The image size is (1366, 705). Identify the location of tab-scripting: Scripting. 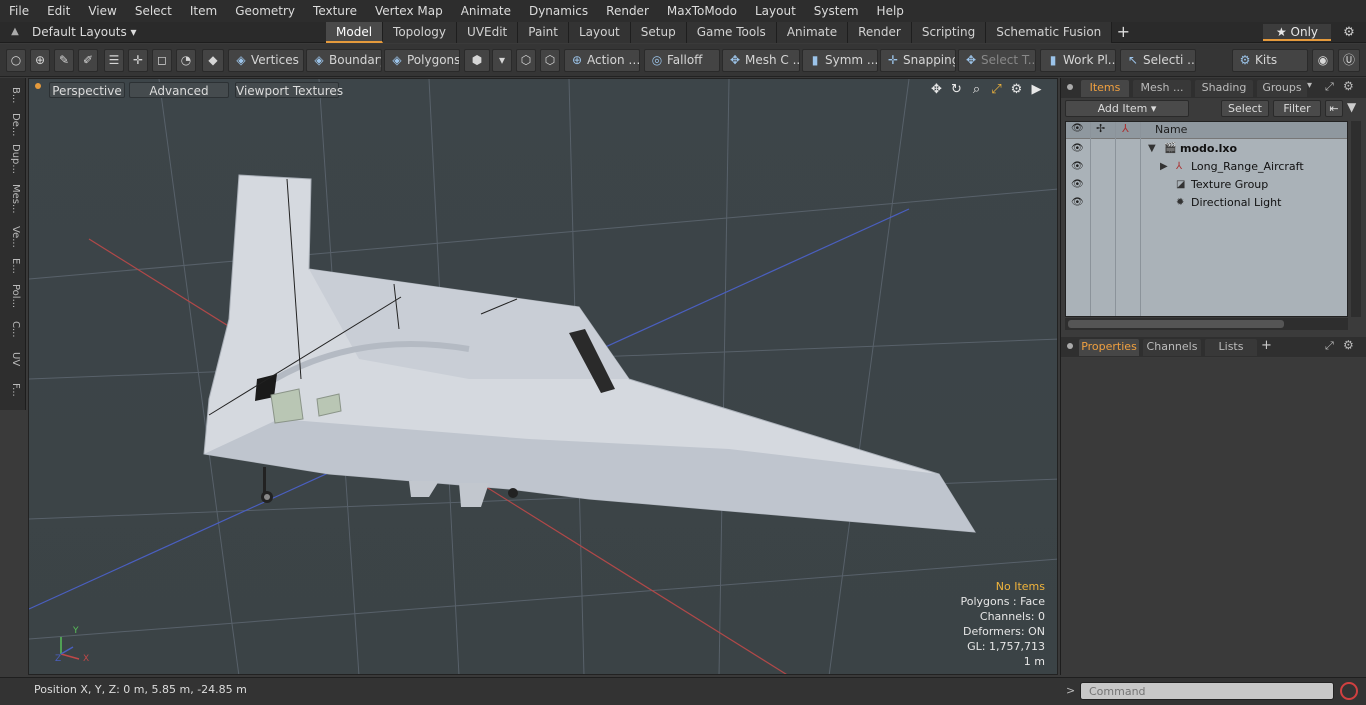
(949, 32).